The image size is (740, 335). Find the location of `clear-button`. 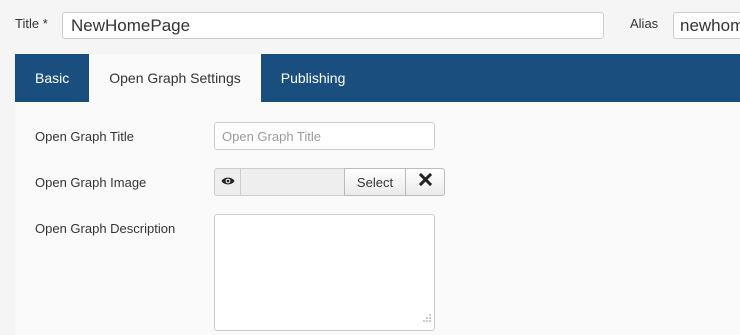

clear-button is located at coordinates (425, 182).